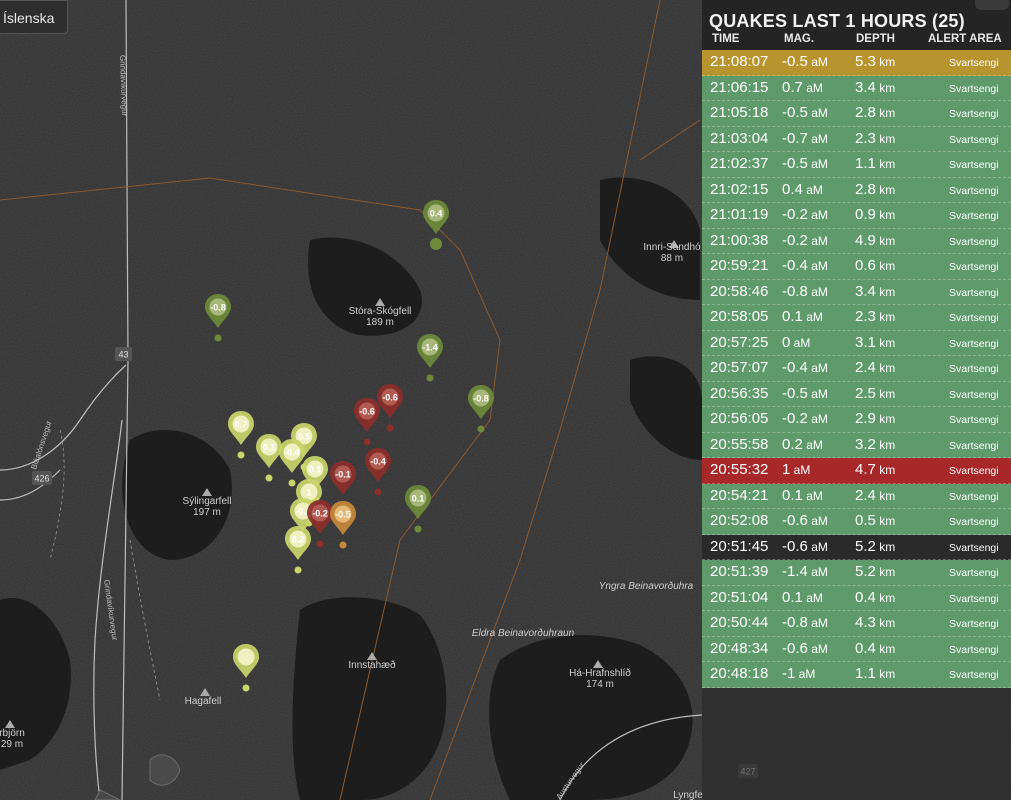 This screenshot has width=1011, height=800. I want to click on place-label: Innstahæð, so click(372, 665).